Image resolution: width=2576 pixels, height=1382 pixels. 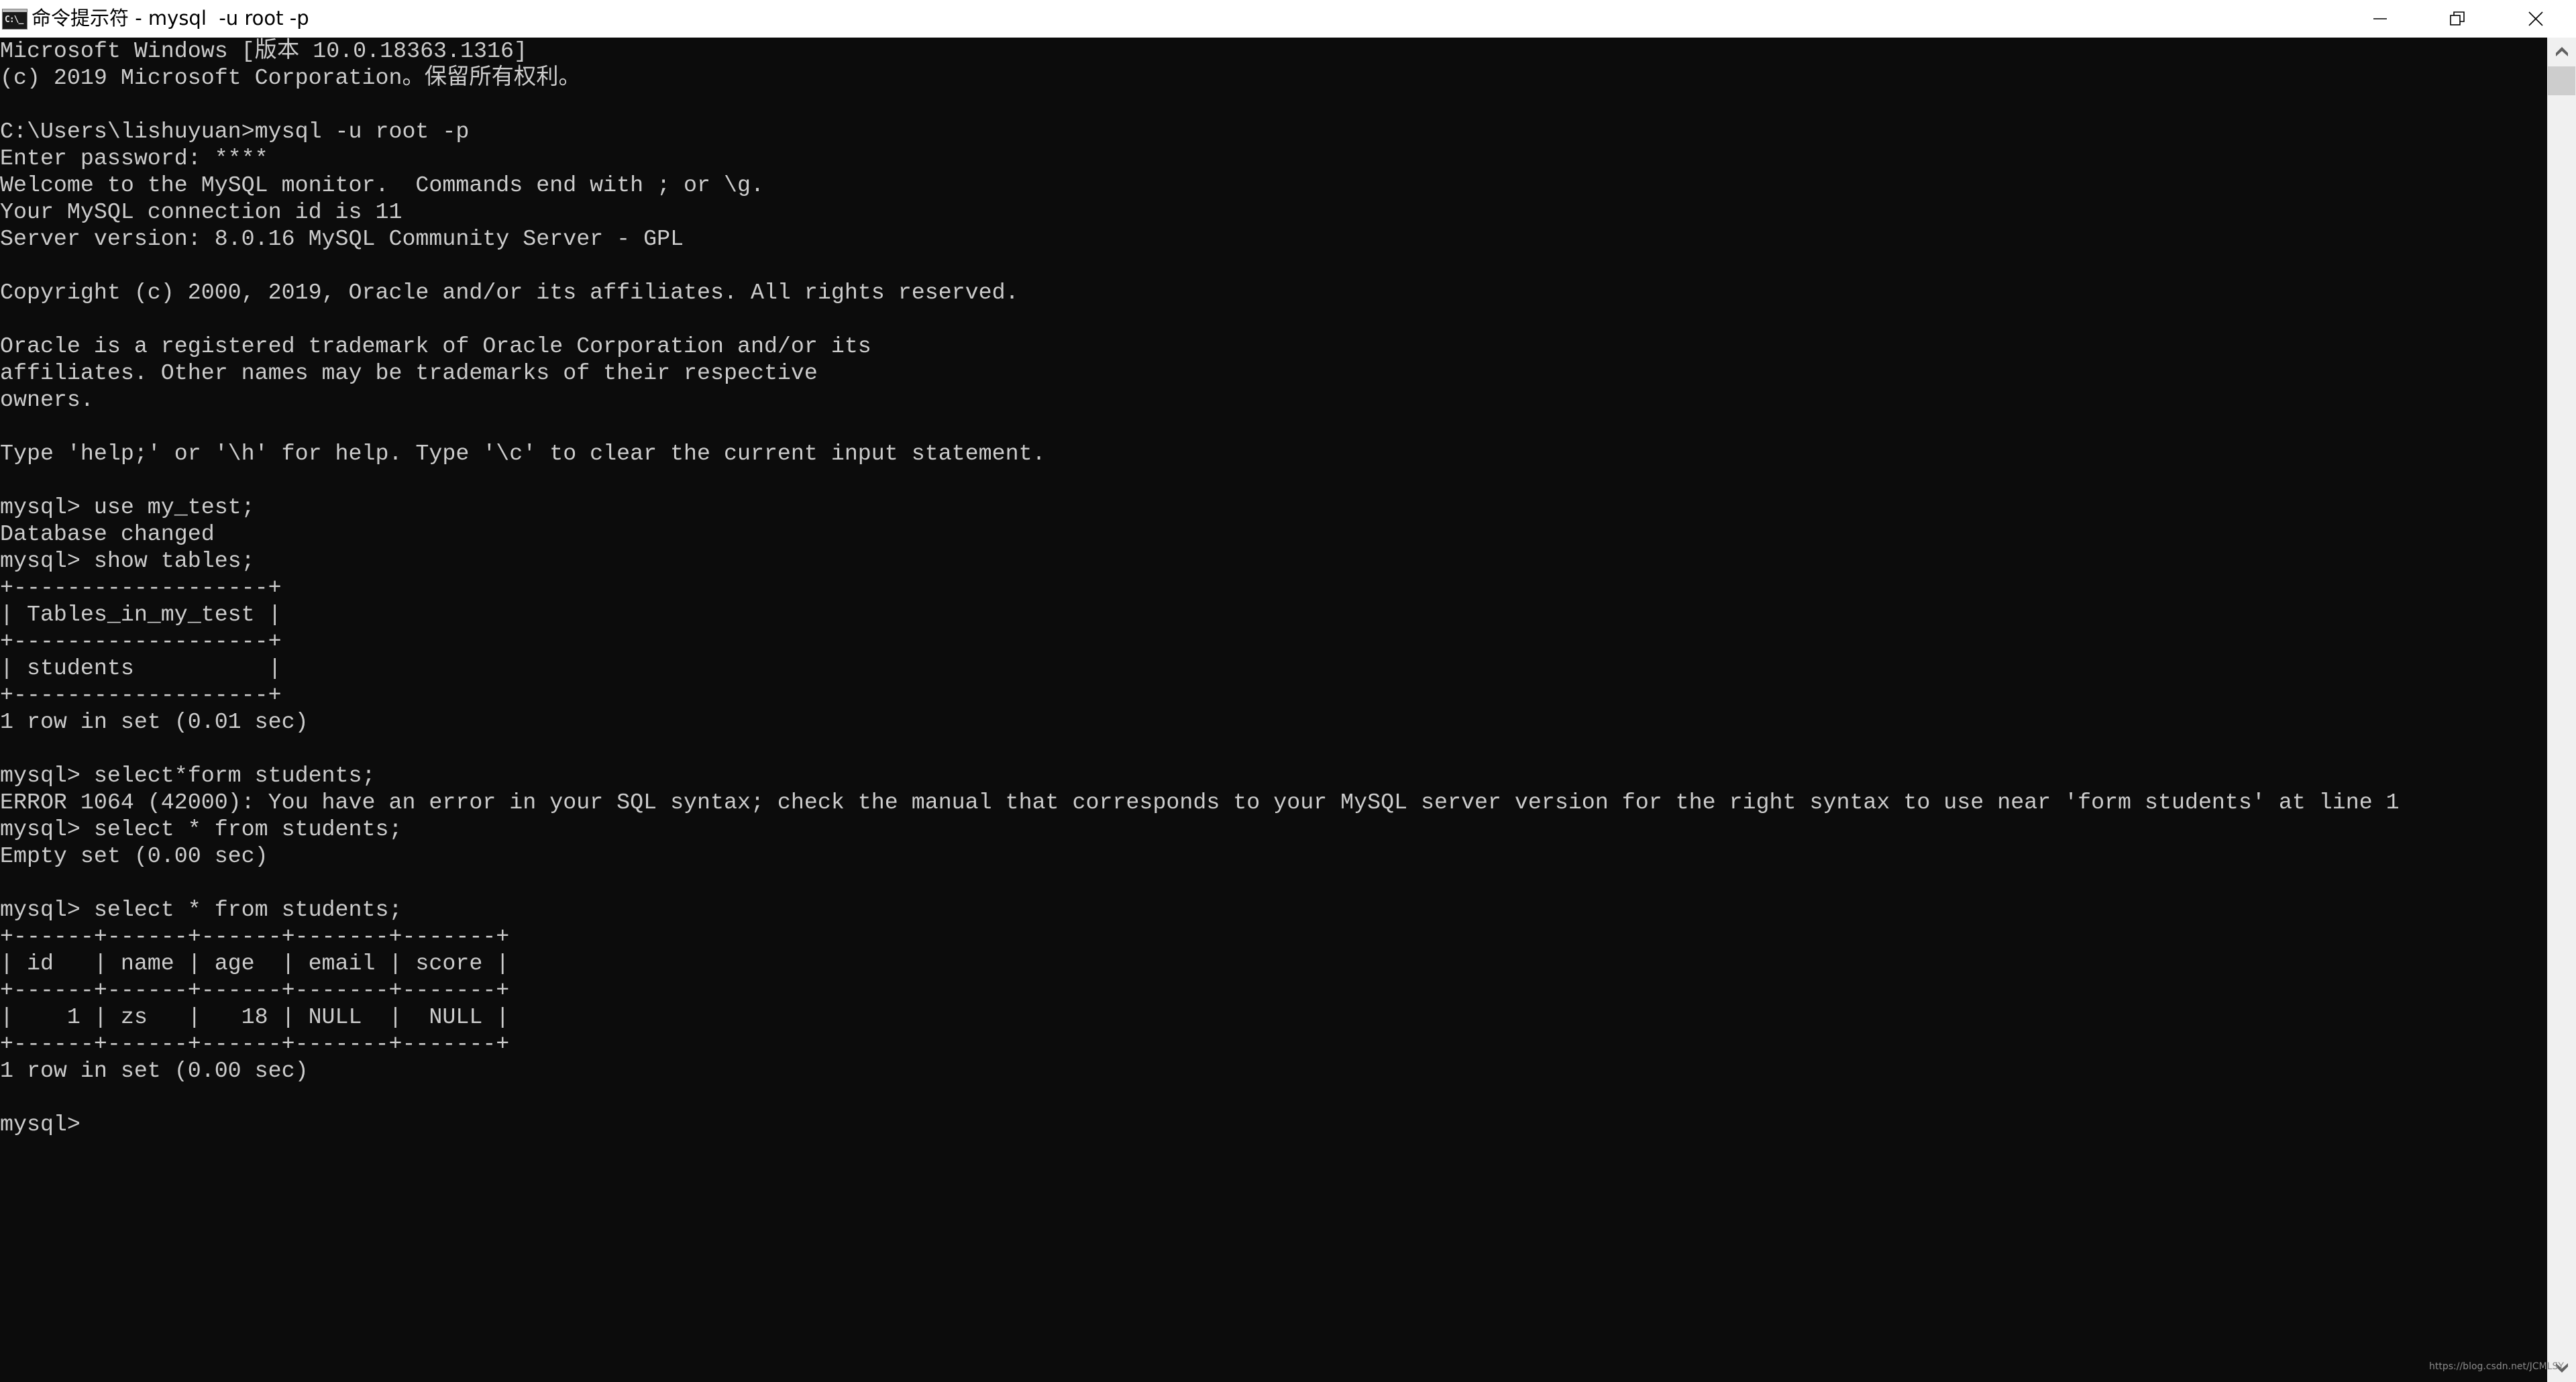 I want to click on scroll-thumb, so click(x=2561, y=80).